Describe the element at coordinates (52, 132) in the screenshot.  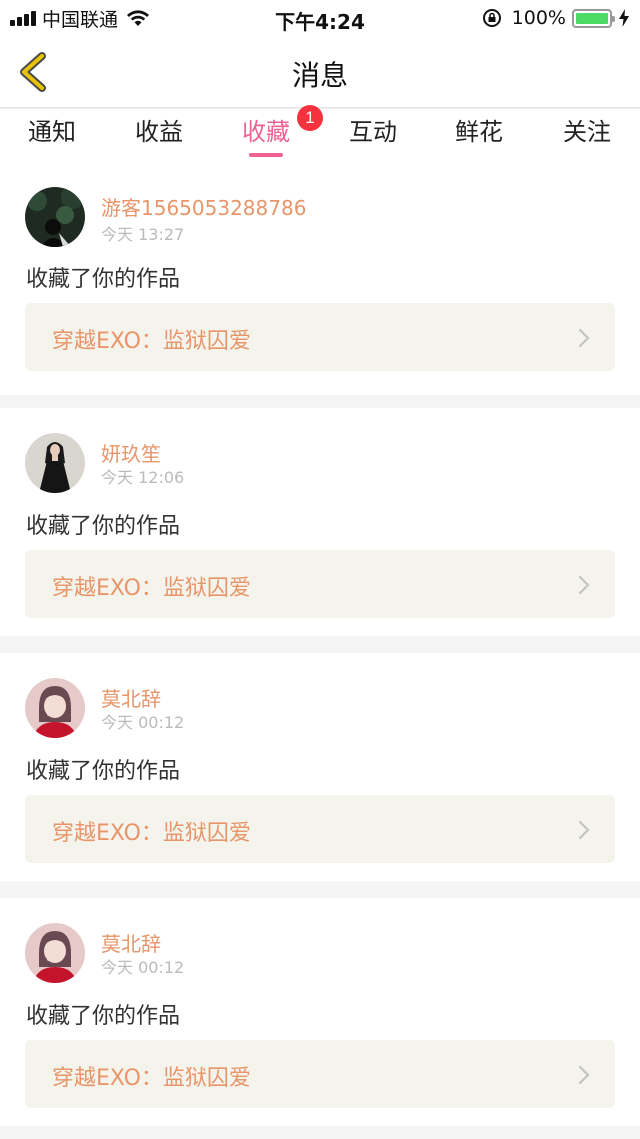
I see `tab-label: 通知` at that location.